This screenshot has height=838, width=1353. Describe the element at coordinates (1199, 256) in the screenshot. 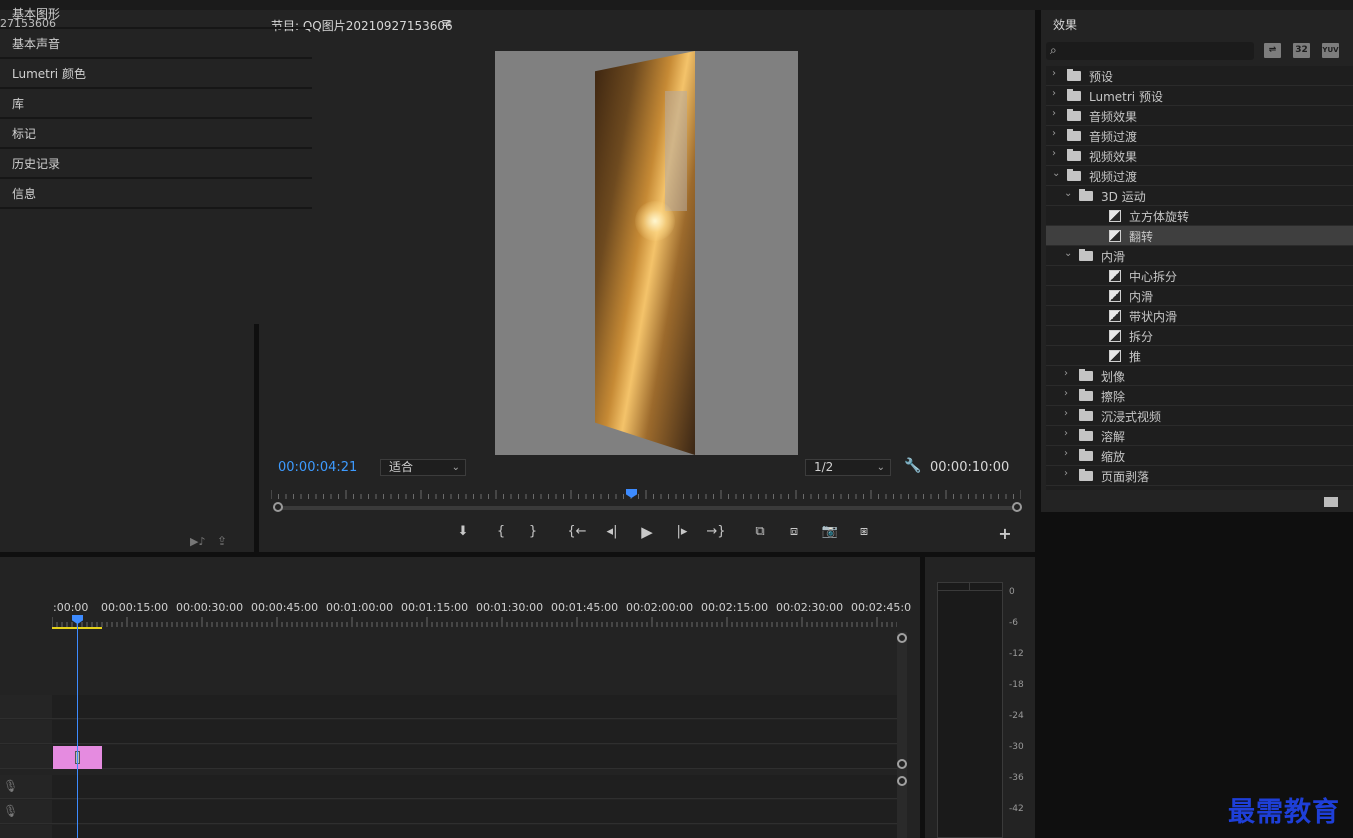

I see `effects-folder: ⌄ 内滑` at that location.